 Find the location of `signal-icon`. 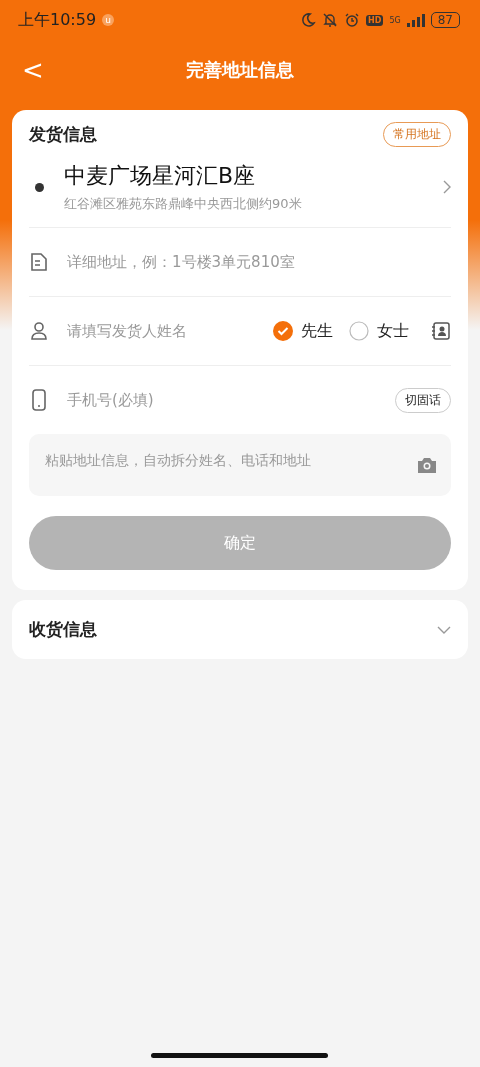

signal-icon is located at coordinates (415, 20).